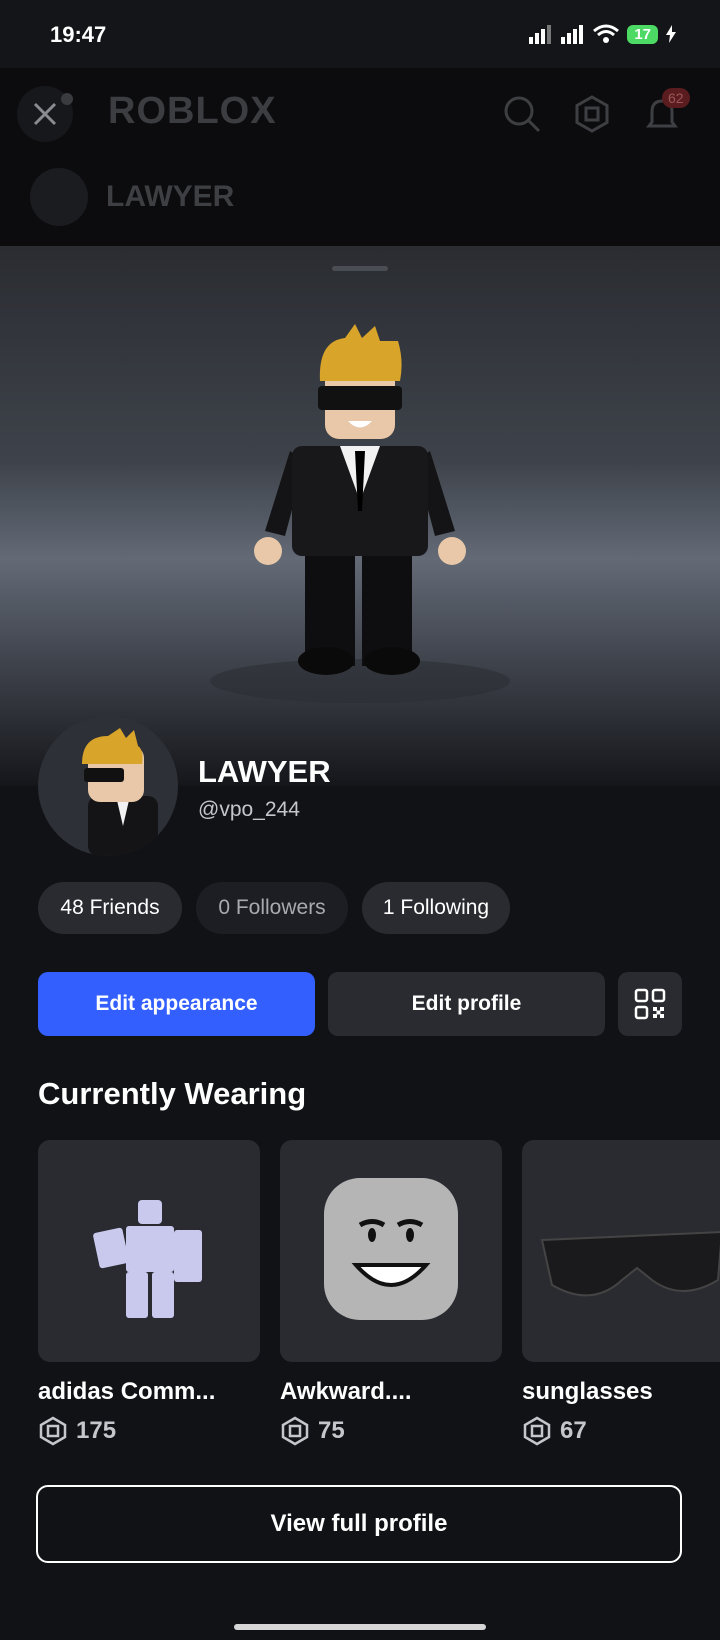 The image size is (720, 1640). I want to click on item-thumbnail-sunglasses, so click(630, 1264).